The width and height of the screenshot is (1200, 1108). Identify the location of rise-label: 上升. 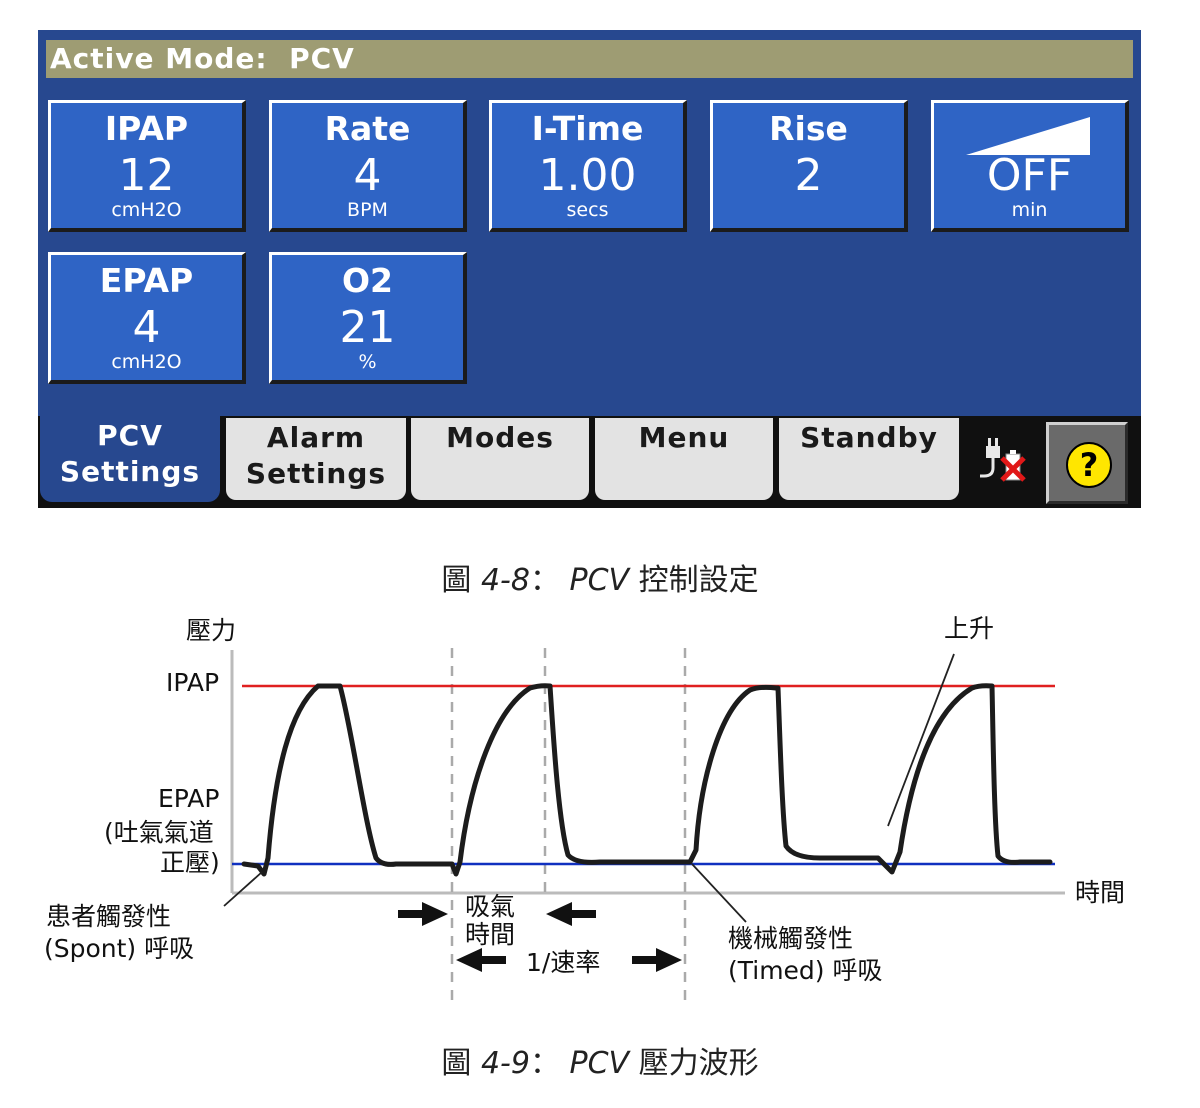
(969, 628).